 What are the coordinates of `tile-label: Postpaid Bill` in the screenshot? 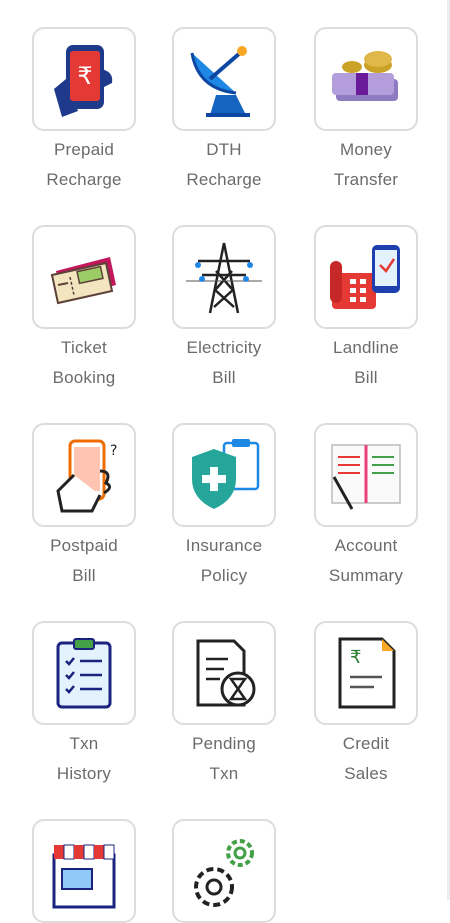 It's located at (84, 560).